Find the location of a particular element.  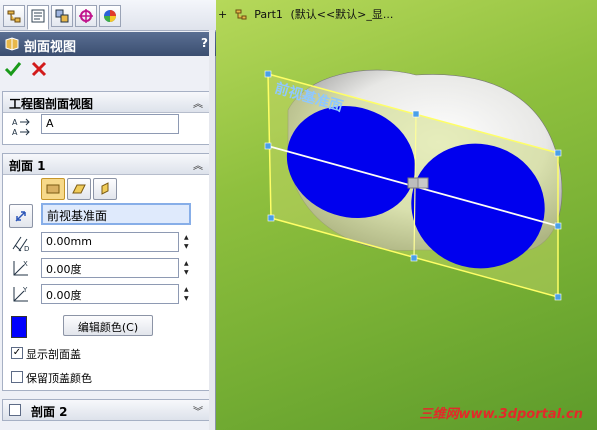

angle-x-icon: X is located at coordinates (22, 269).